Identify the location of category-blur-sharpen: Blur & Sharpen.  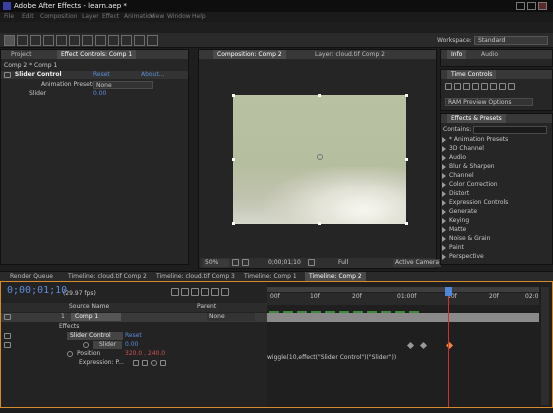
(468, 166).